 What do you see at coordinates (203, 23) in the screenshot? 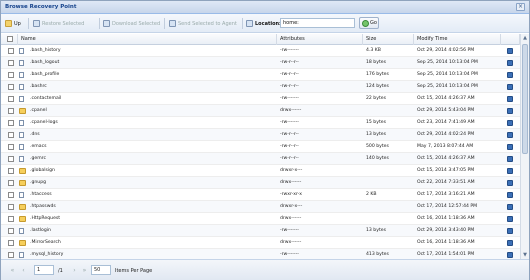
I see `send-selected-to-agent-button: Send Selected to Agent` at bounding box center [203, 23].